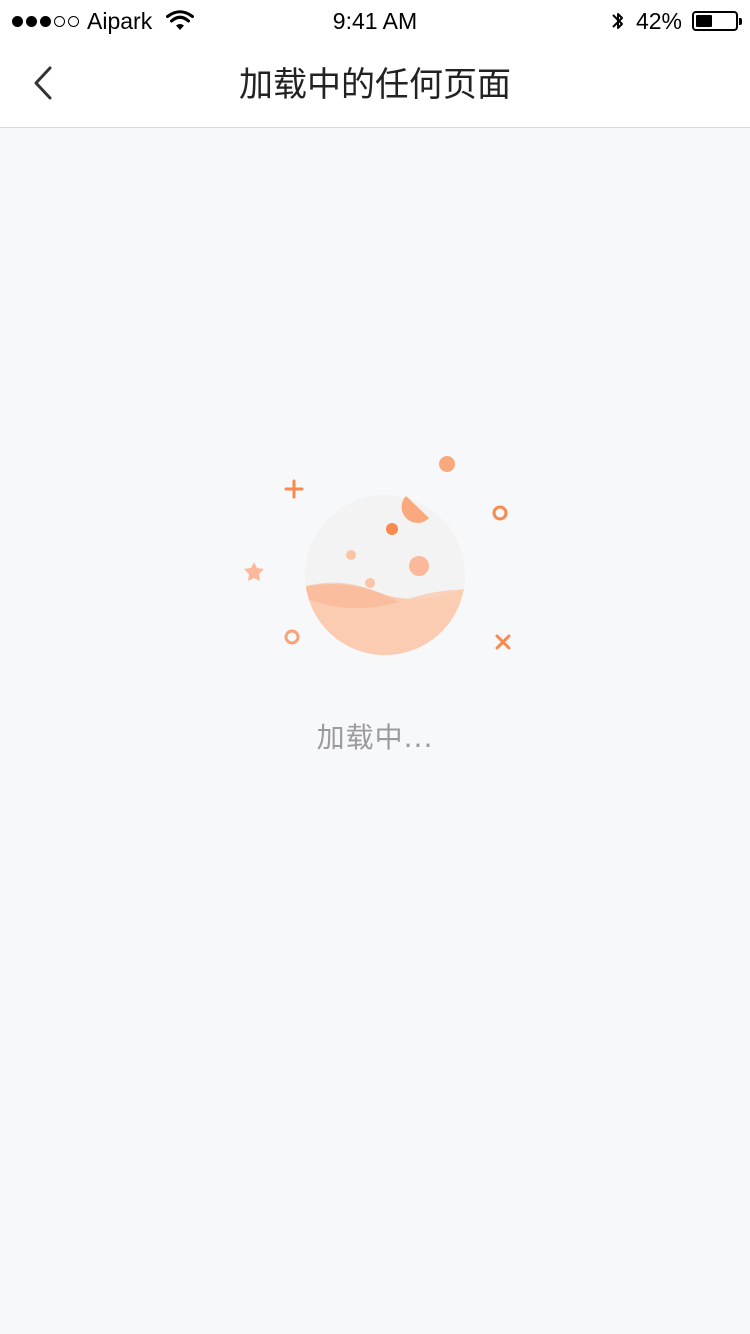 Image resolution: width=750 pixels, height=1334 pixels. What do you see at coordinates (294, 489) in the screenshot?
I see `plus-icon` at bounding box center [294, 489].